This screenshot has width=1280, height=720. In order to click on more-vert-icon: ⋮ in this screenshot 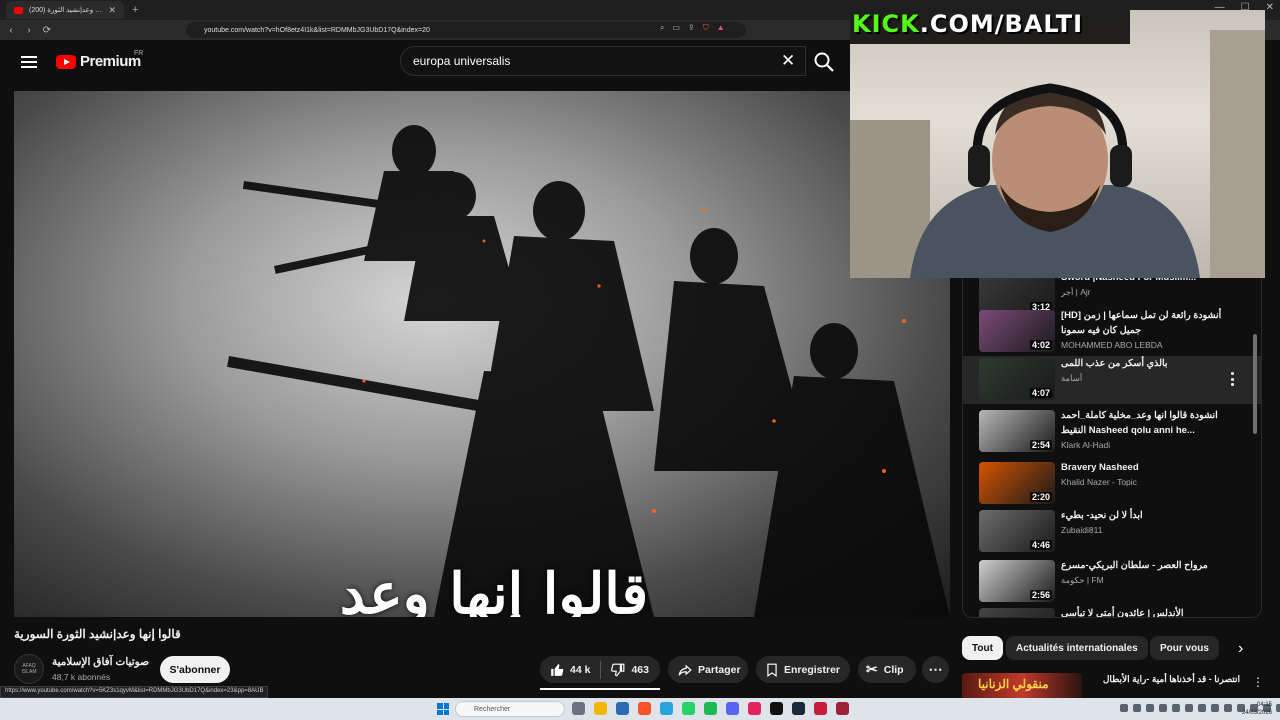, I will do `click(1257, 682)`.